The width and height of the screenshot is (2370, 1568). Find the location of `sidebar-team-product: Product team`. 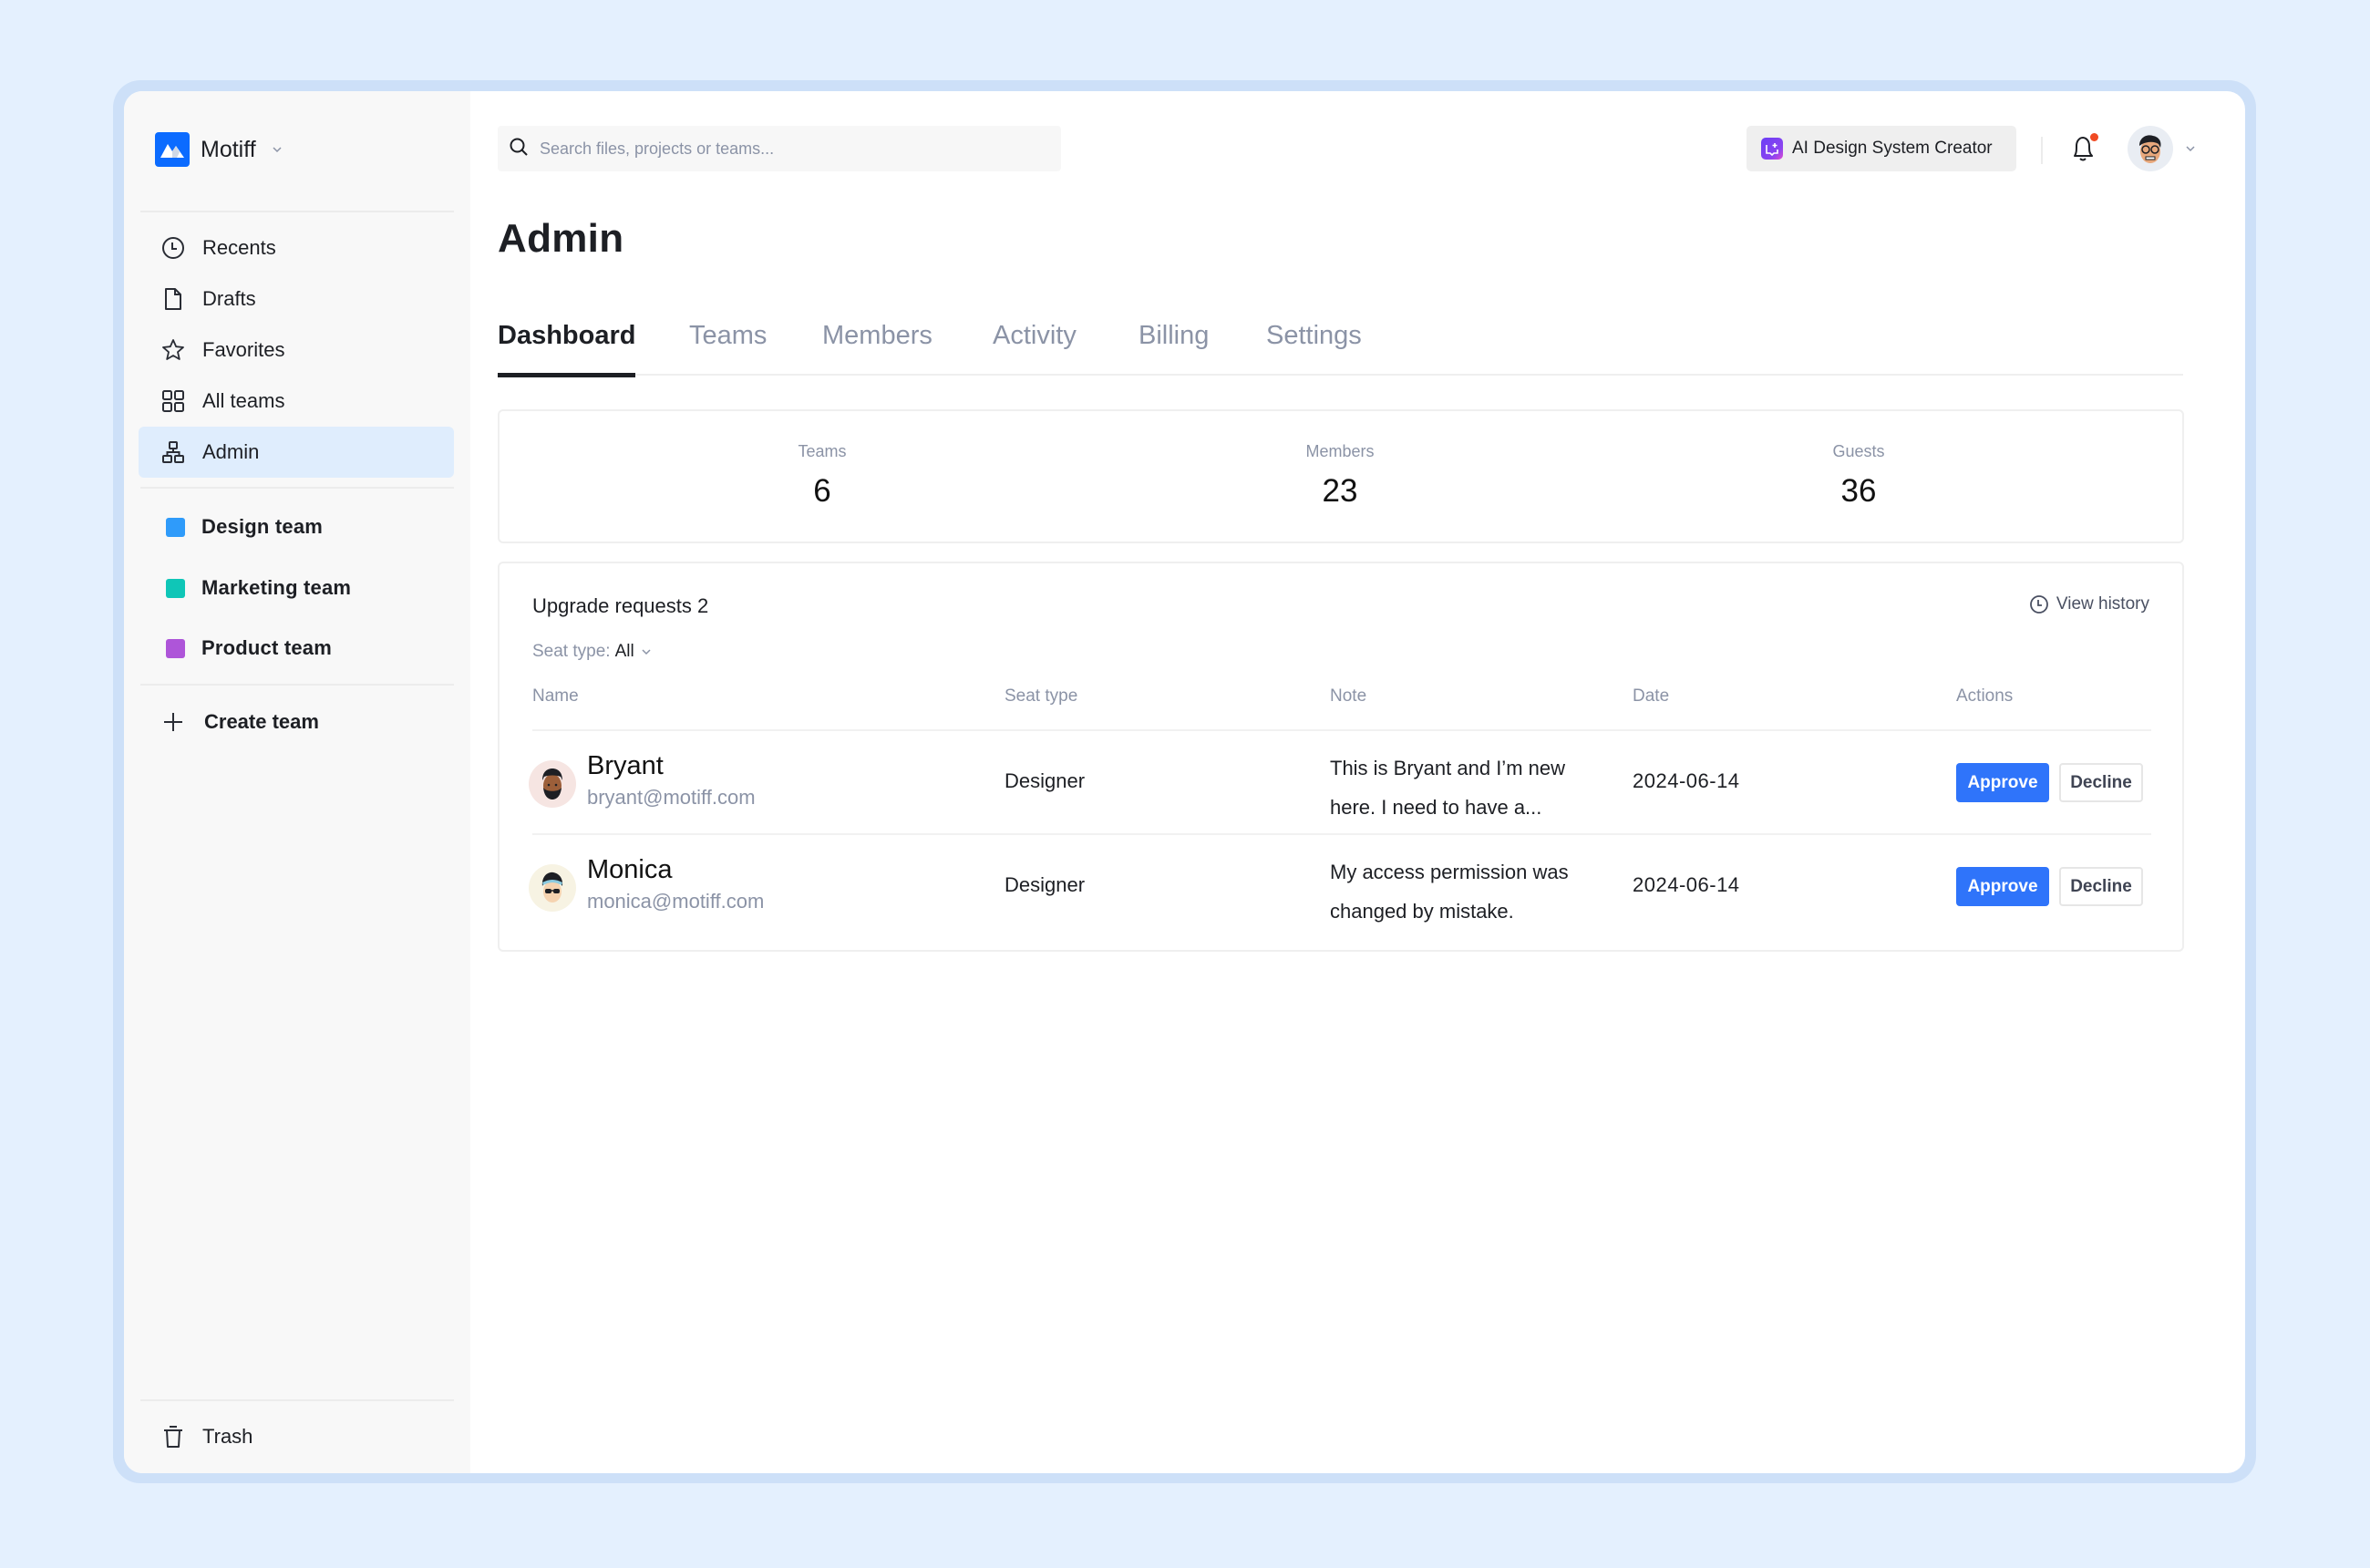

sidebar-team-product: Product team is located at coordinates (296, 648).